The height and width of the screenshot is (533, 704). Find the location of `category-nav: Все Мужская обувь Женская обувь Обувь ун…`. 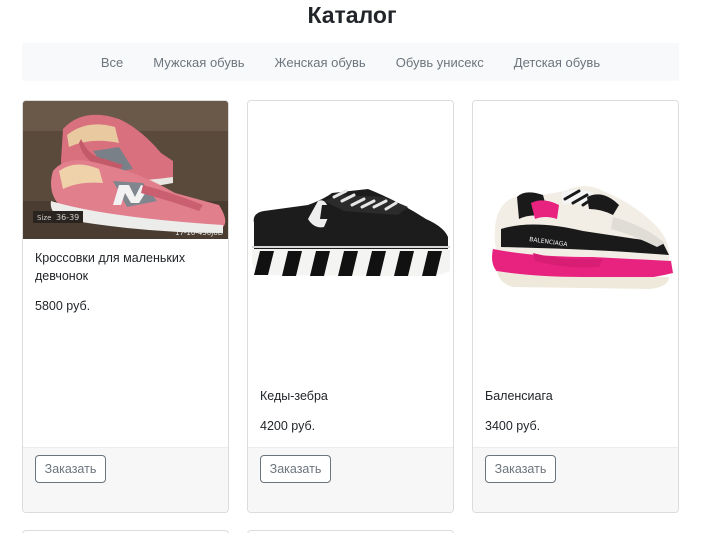

category-nav: Все Мужская обувь Женская обувь Обувь ун… is located at coordinates (350, 62).